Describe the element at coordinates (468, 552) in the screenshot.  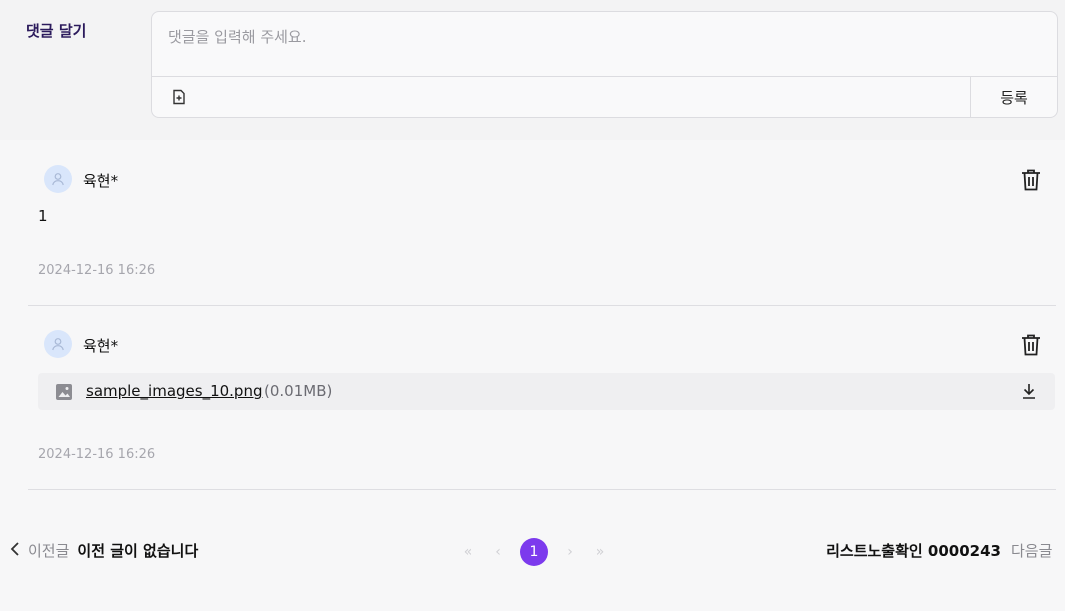
I see `first-page-icon: «` at that location.